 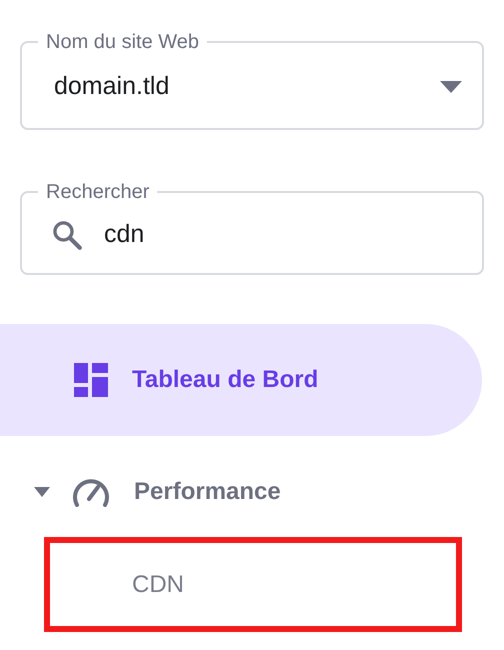 What do you see at coordinates (125, 234) in the screenshot?
I see `field-value: cdn` at bounding box center [125, 234].